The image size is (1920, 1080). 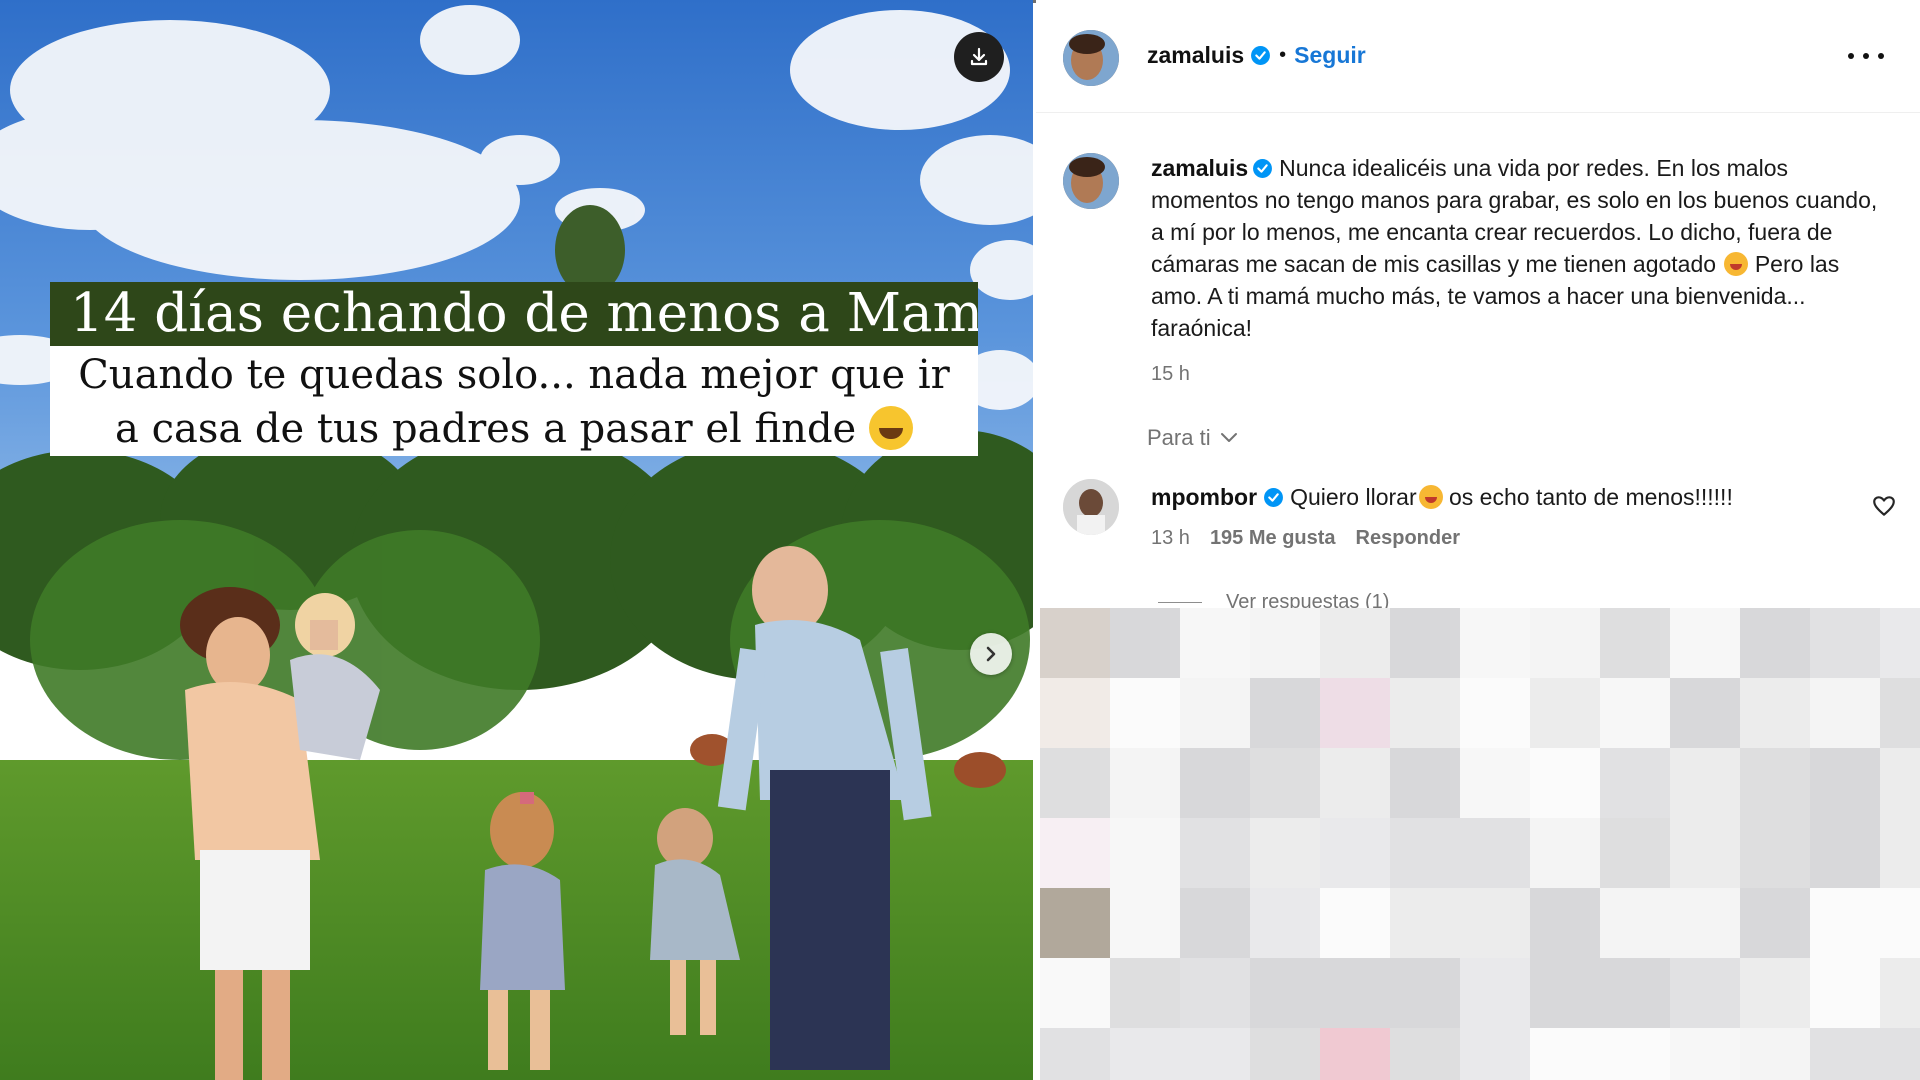 What do you see at coordinates (1179, 437) in the screenshot?
I see `filter-label: Para ti` at bounding box center [1179, 437].